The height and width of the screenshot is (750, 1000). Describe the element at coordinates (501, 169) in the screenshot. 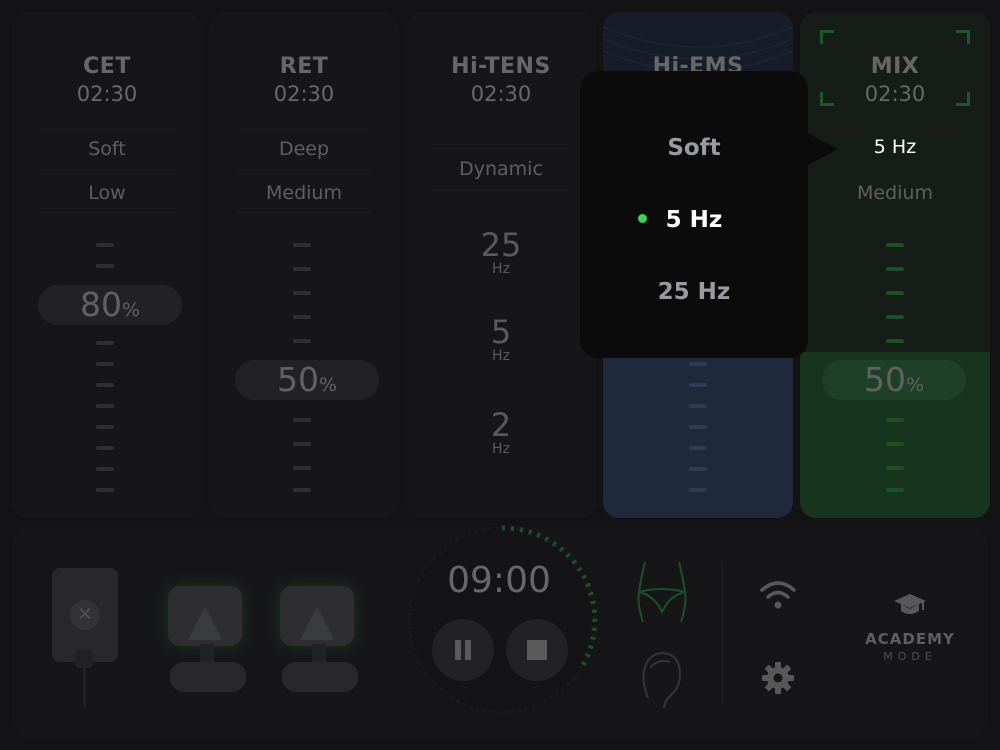

I see `mode-option: Dynamic` at that location.